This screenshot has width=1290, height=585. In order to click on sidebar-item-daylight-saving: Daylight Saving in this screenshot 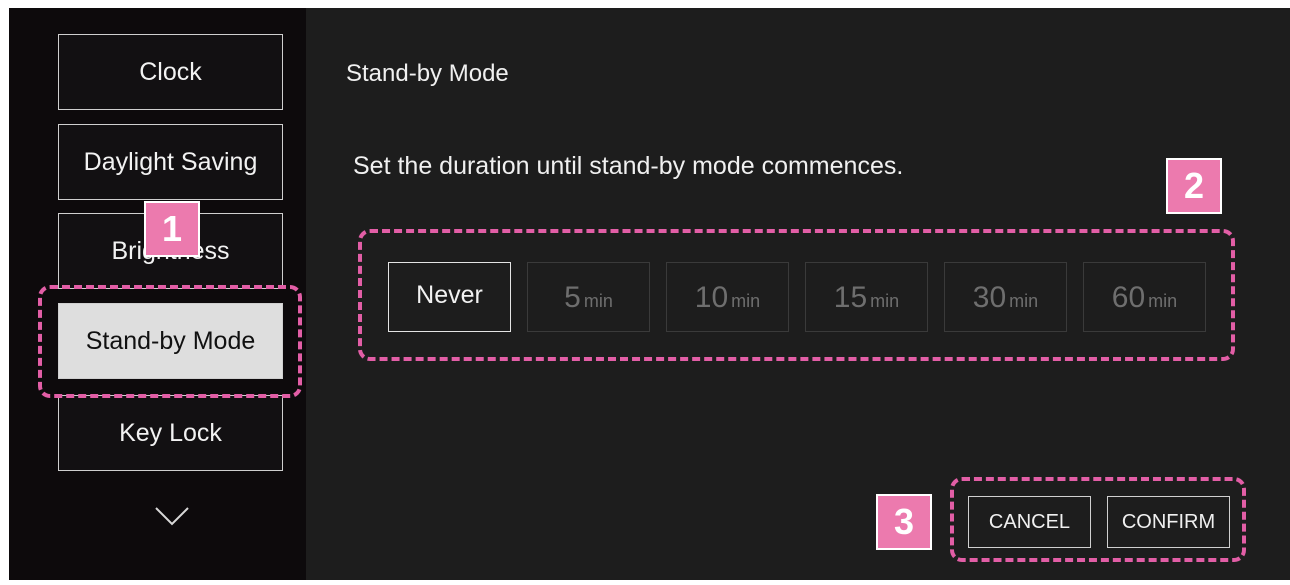, I will do `click(170, 162)`.